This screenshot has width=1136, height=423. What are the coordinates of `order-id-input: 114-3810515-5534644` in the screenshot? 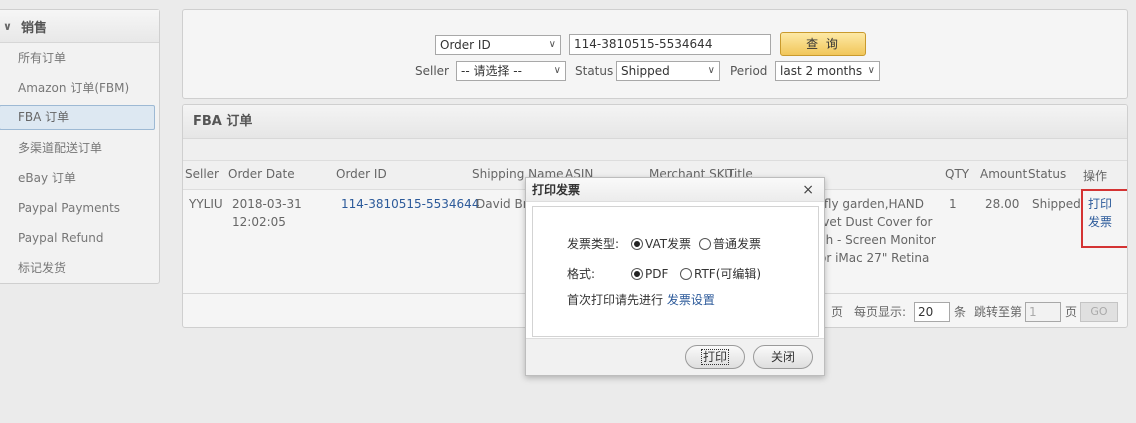 It's located at (670, 44).